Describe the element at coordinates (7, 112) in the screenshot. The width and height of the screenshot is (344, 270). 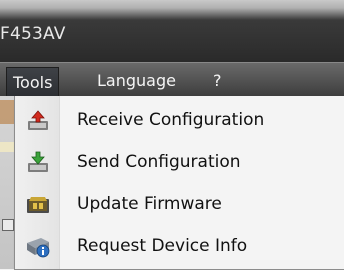
I see `toolbar-icon-fragment` at that location.